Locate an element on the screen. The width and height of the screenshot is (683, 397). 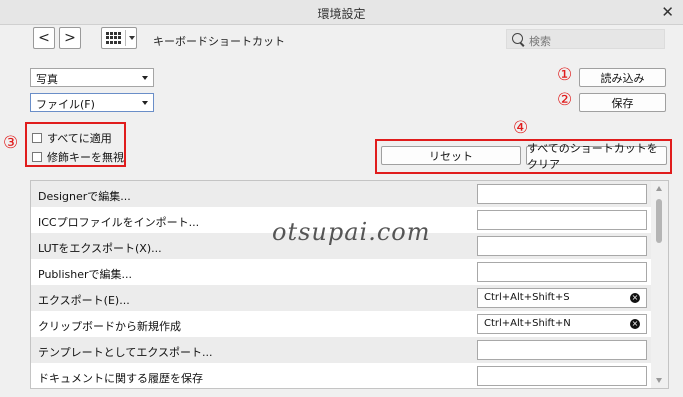
list-item: ドキュメントに関する履歴を保存 is located at coordinates (341, 375).